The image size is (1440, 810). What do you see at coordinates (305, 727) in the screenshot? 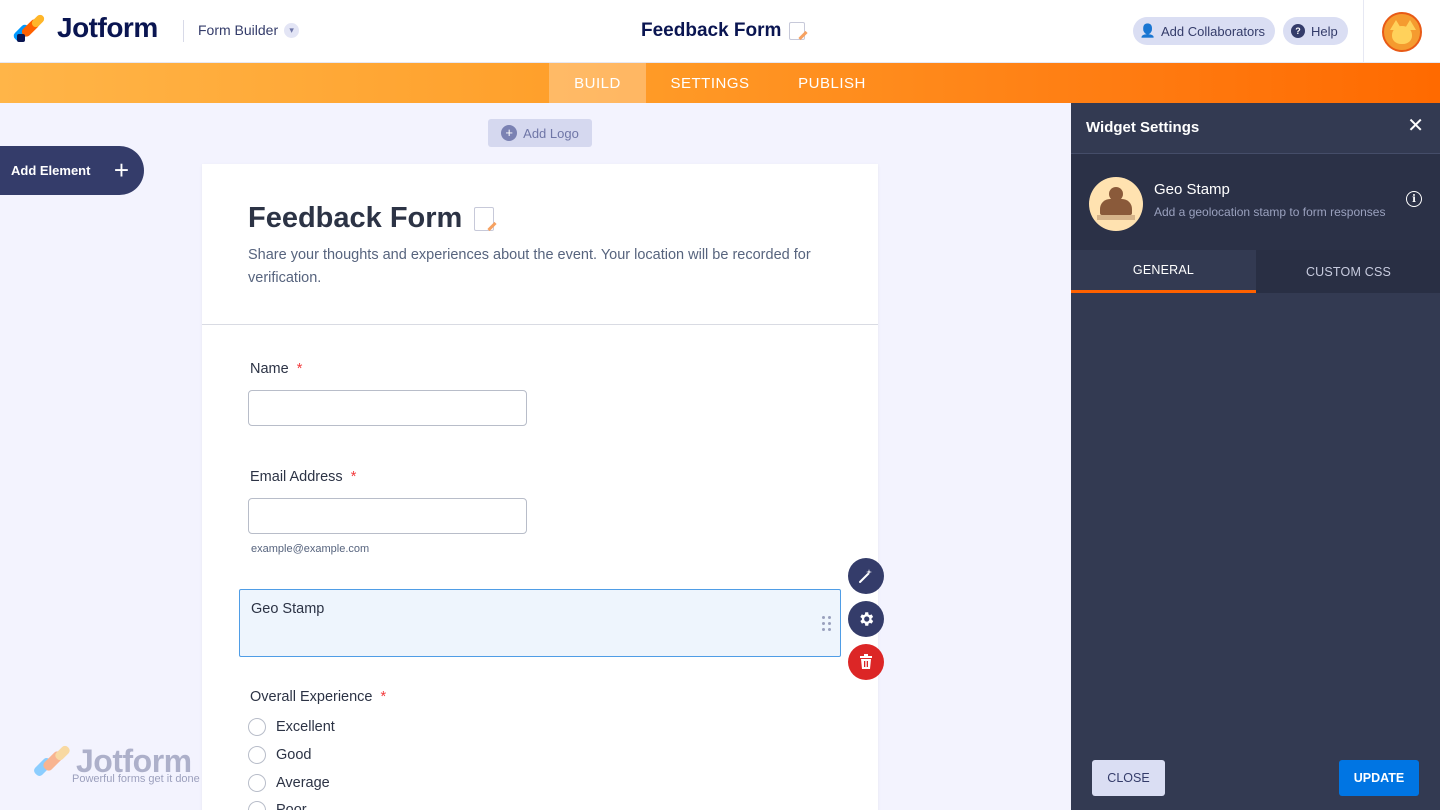
I see `radio-label: Excellent` at bounding box center [305, 727].